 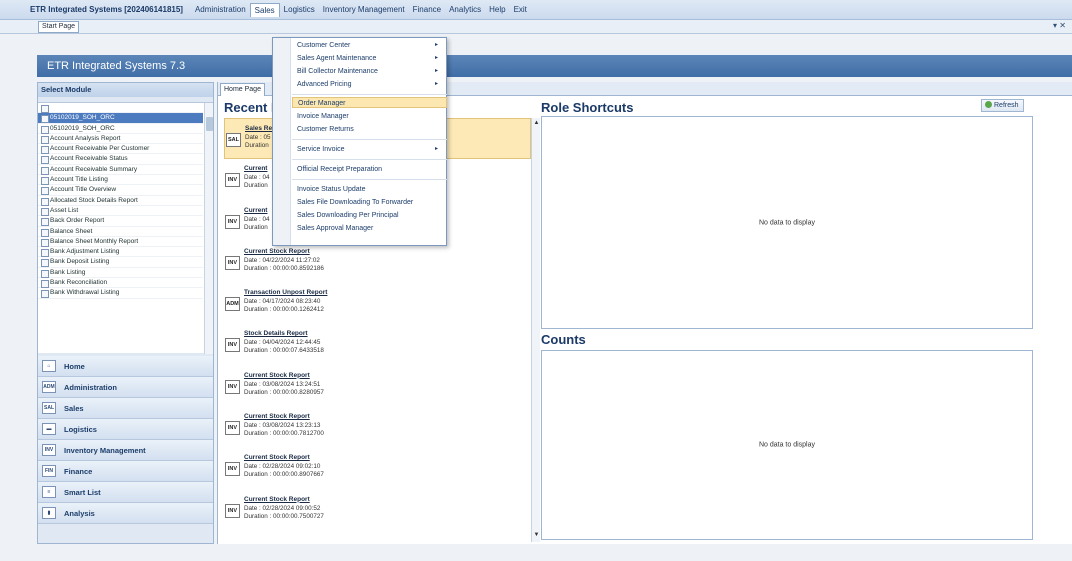 What do you see at coordinates (258, 128) in the screenshot?
I see `report-name-link: Sales Re` at bounding box center [258, 128].